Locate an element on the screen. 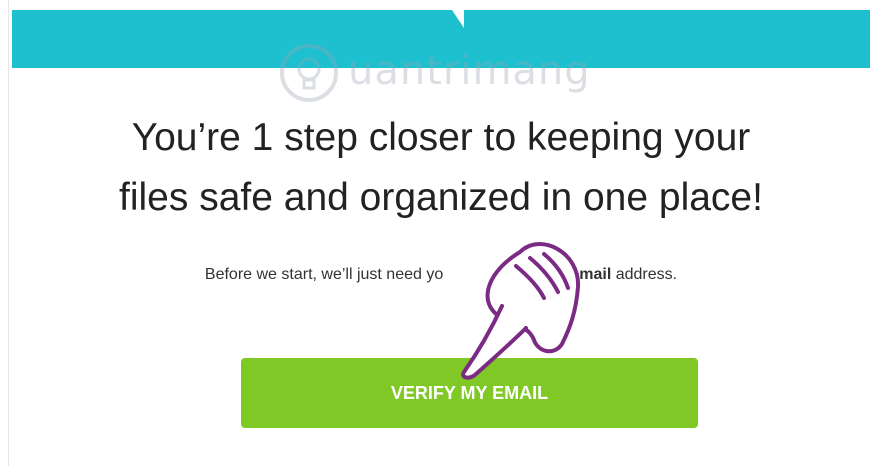  lightbulb-logo-icon is located at coordinates (309, 73).